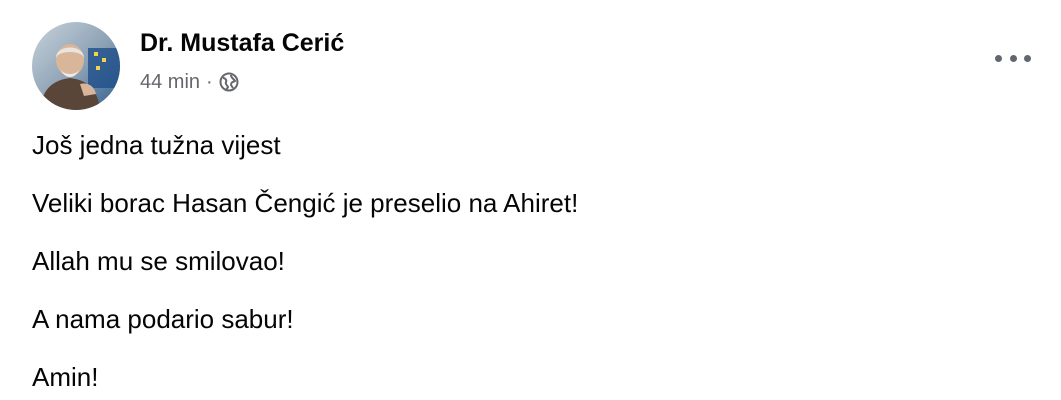 The height and width of the screenshot is (400, 1061). Describe the element at coordinates (229, 82) in the screenshot. I see `globe-icon` at that location.